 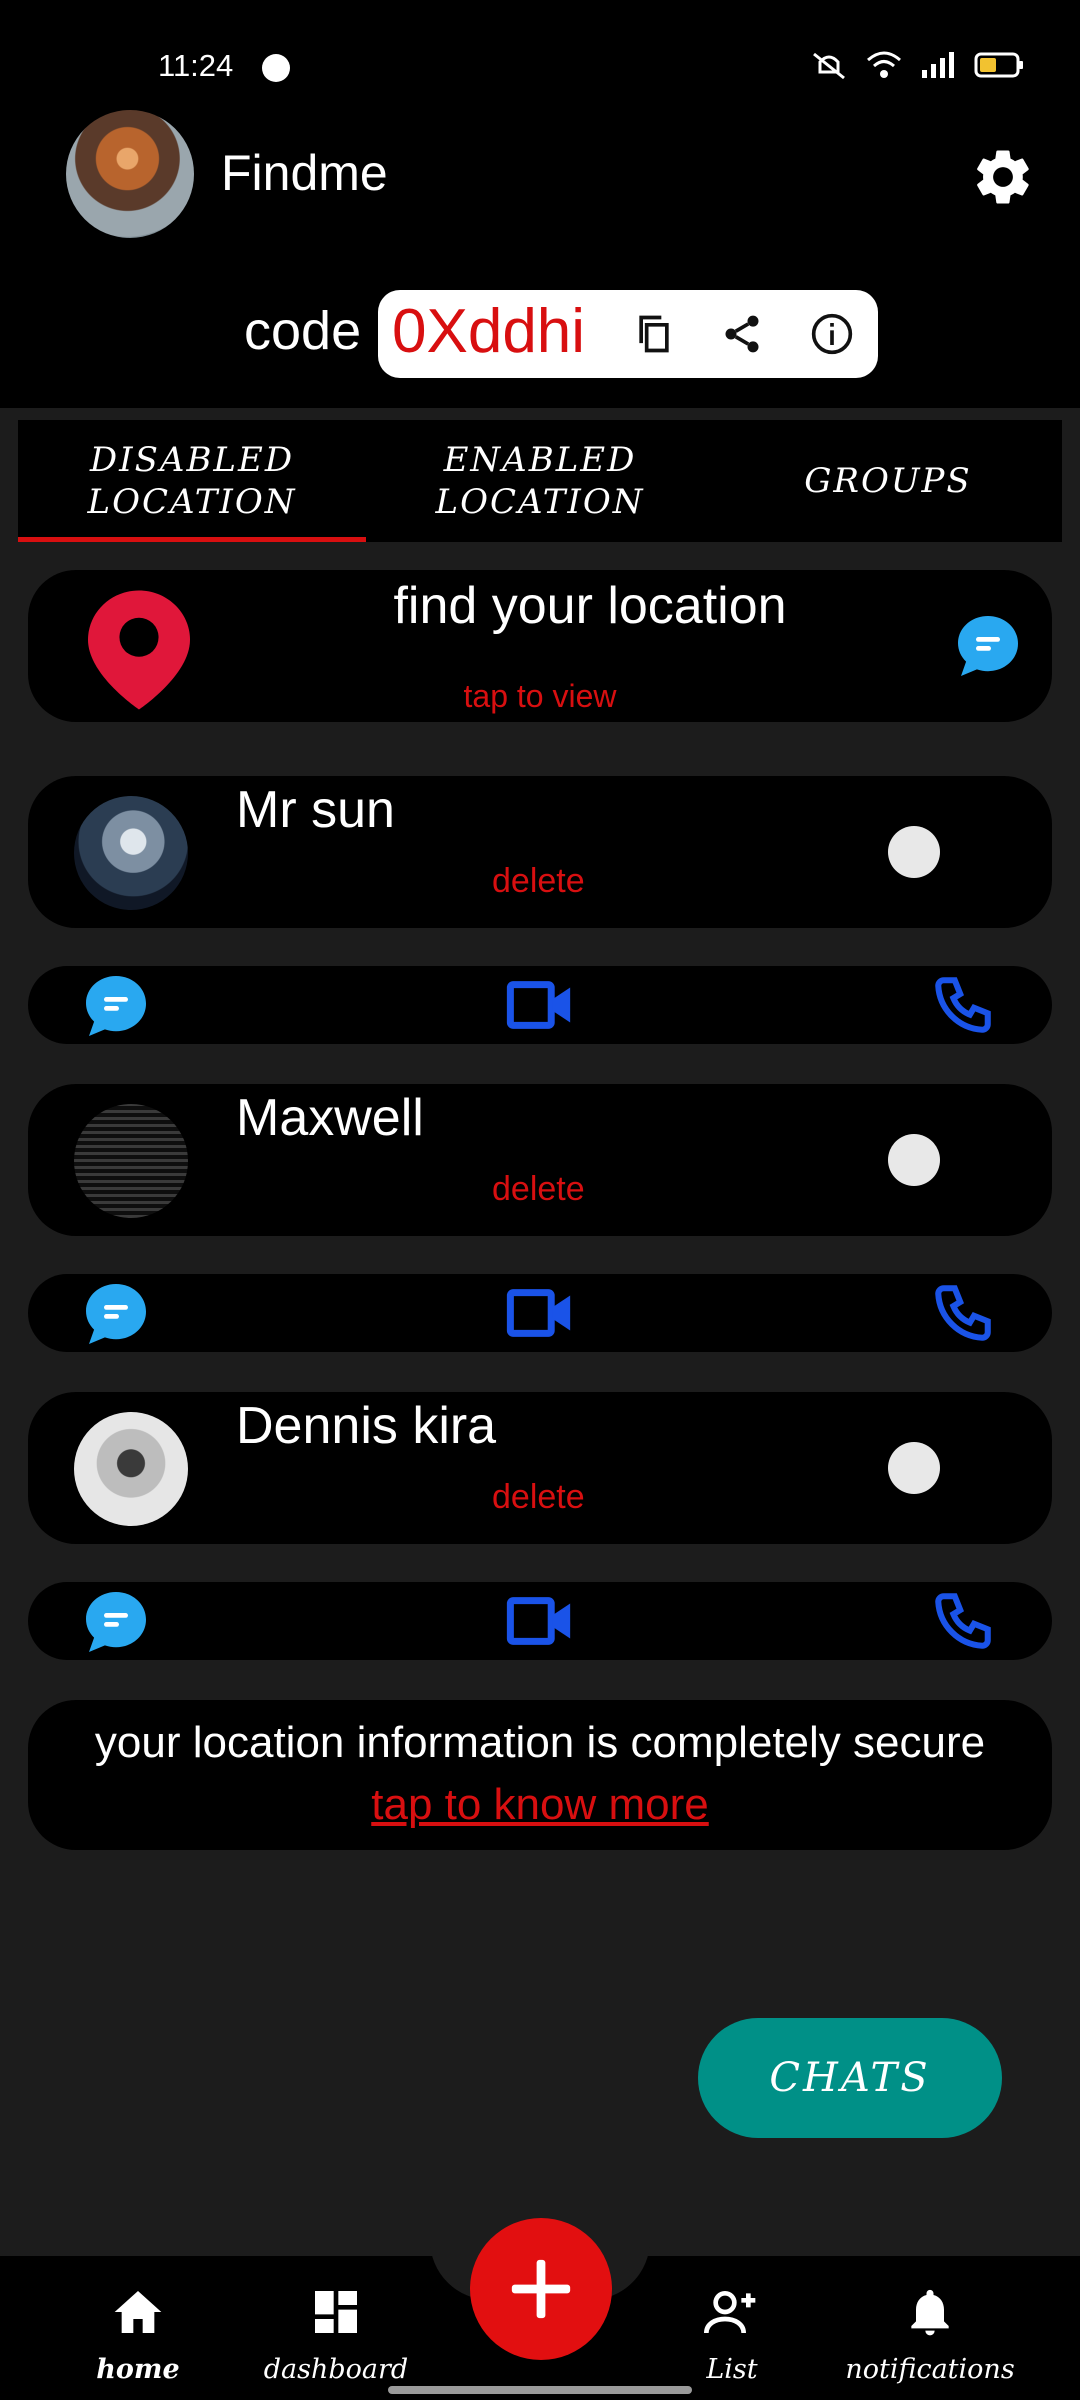 What do you see at coordinates (654, 334) in the screenshot?
I see `copy-icon` at bounding box center [654, 334].